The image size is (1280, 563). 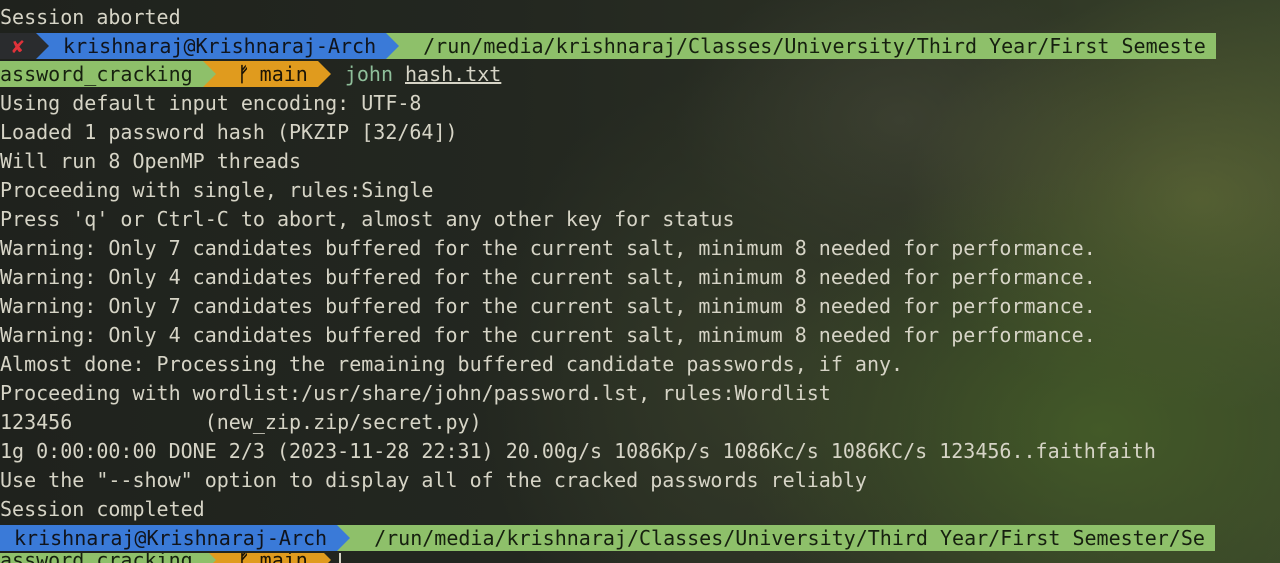 I want to click on output-line: Loaded 1 password hash (PKZIP [32/64]), so click(x=229, y=132).